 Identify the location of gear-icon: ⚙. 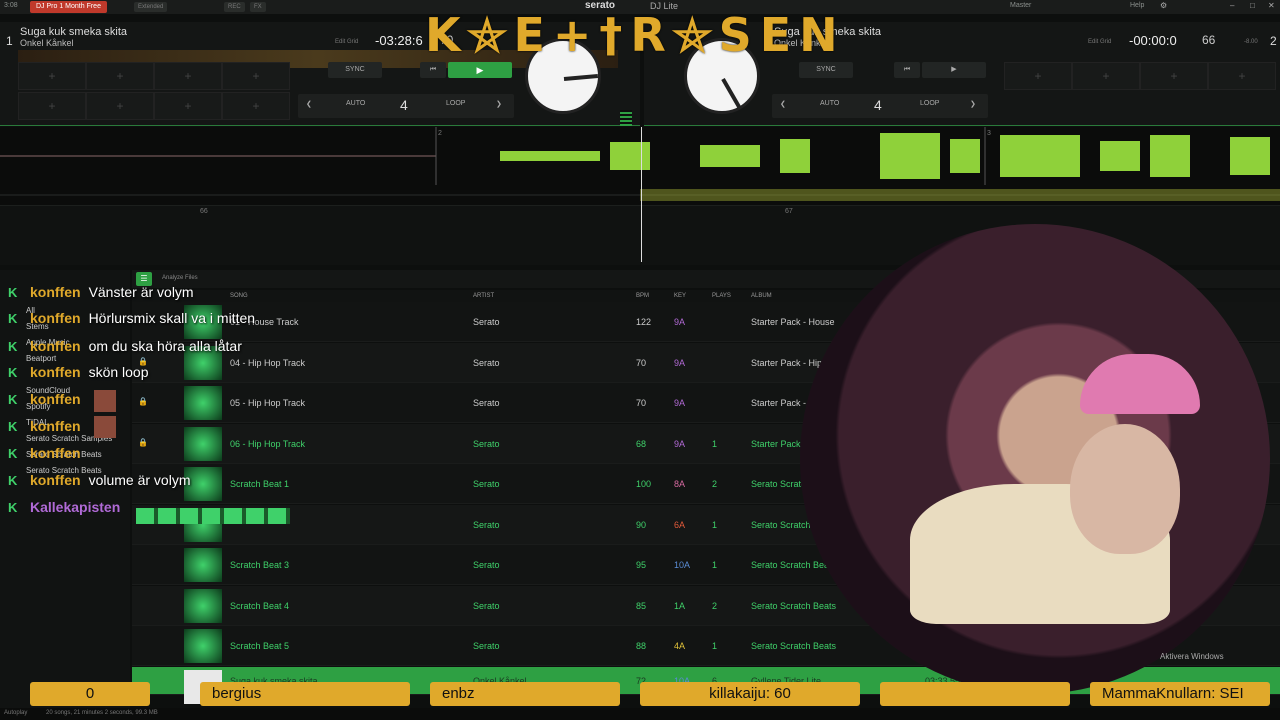
(1163, 5).